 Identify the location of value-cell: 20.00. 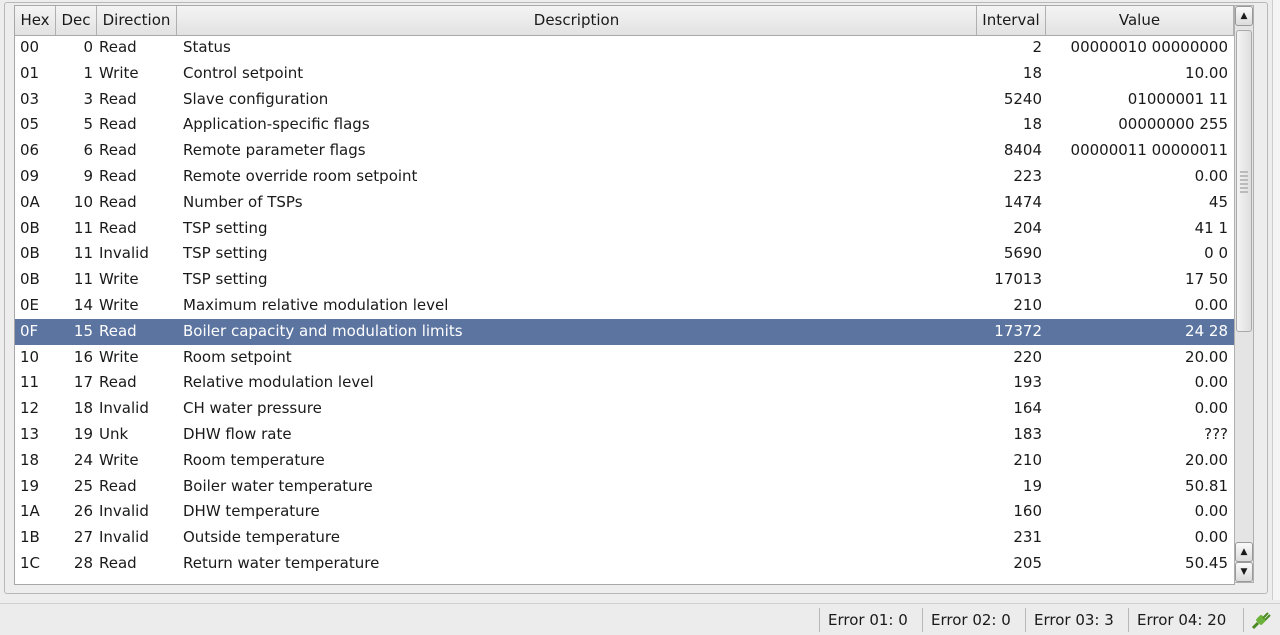
(1206, 356).